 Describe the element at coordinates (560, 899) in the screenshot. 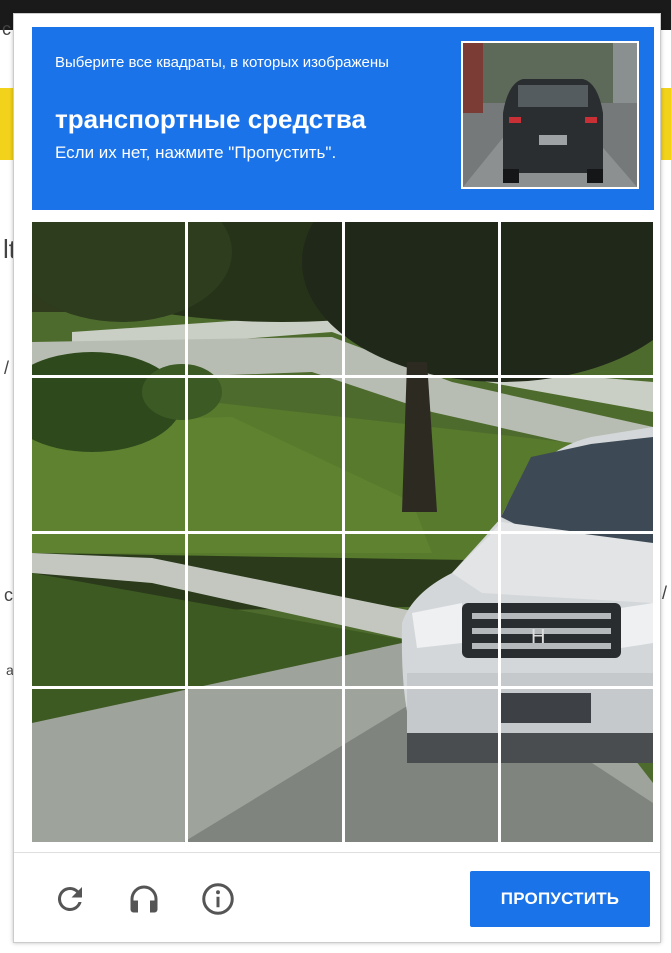

I see `skip-button: ПРОПУСТИТЬ` at that location.